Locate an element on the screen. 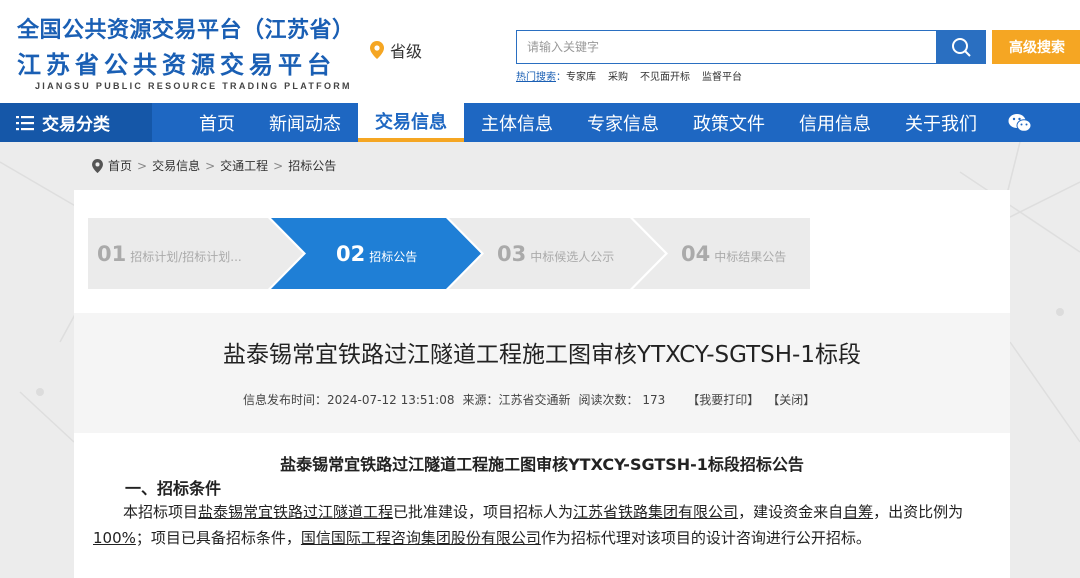 Image resolution: width=1080 pixels, height=578 pixels. agent-name: 国信国际工程咨询集团股份有限公司 is located at coordinates (420, 538).